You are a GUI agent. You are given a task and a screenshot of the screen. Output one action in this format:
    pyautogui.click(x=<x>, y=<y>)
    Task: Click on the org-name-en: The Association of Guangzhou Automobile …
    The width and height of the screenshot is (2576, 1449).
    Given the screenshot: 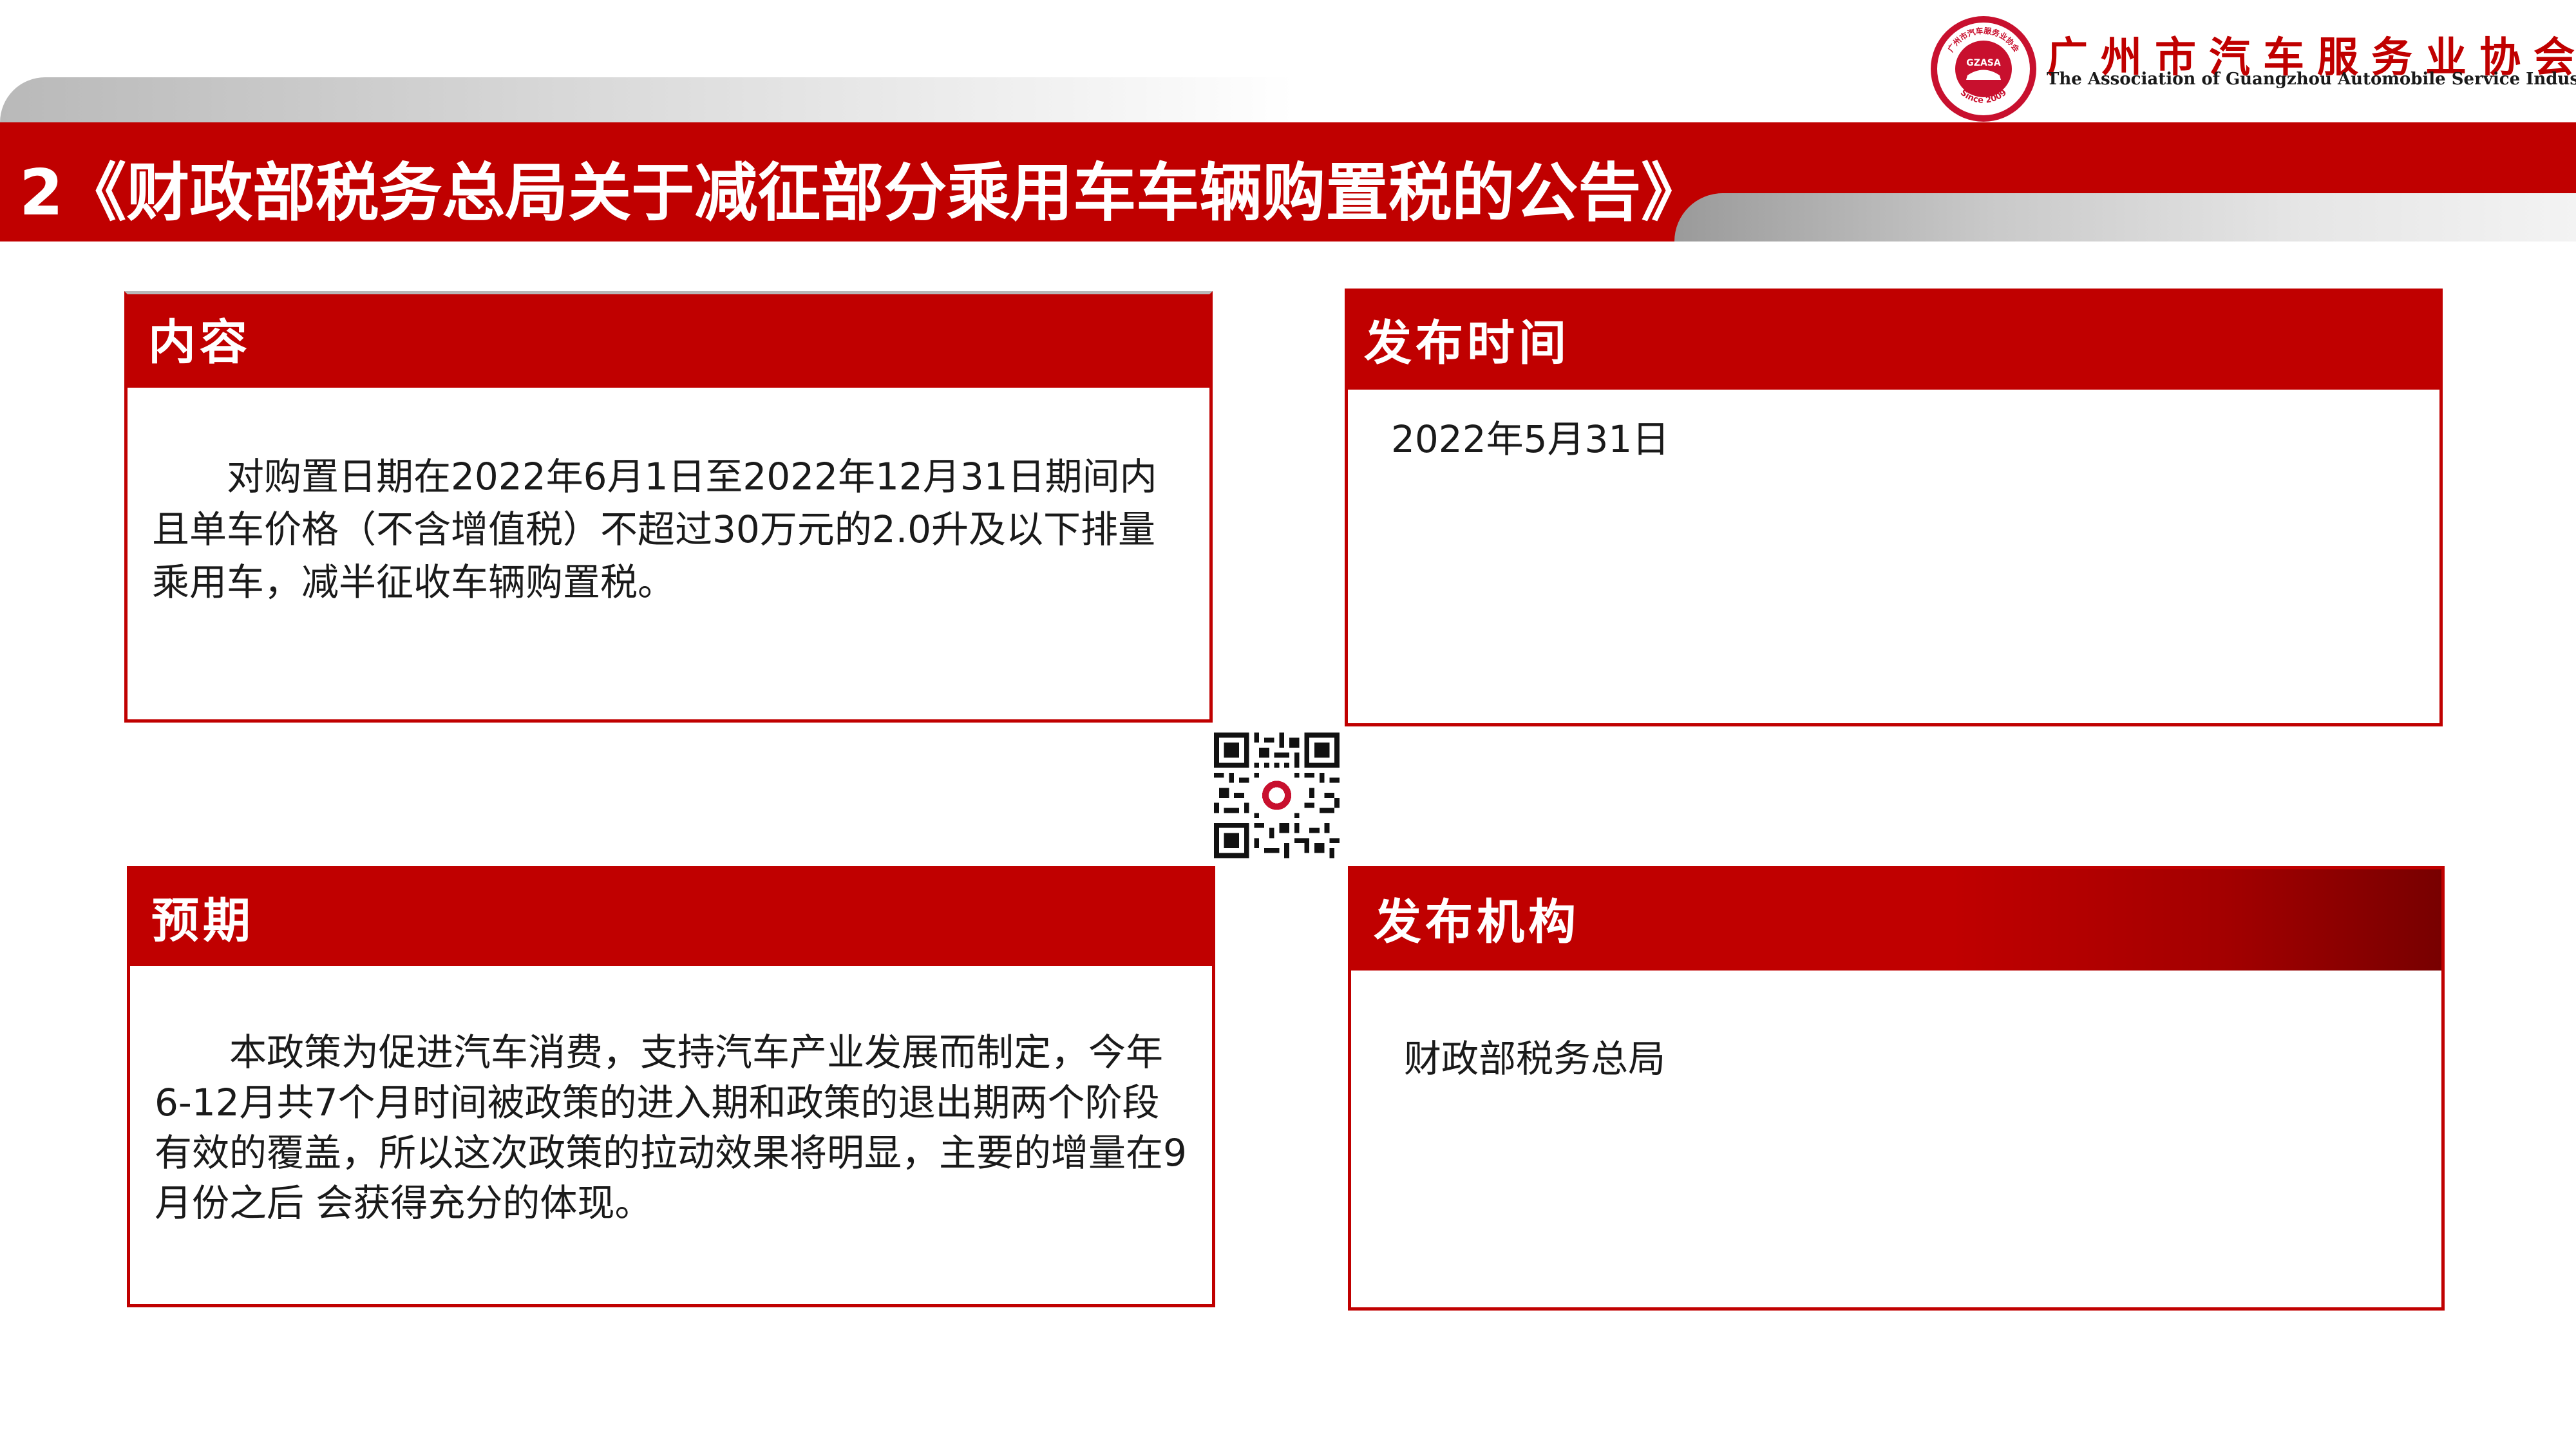 What is the action you would take?
    pyautogui.click(x=2311, y=79)
    